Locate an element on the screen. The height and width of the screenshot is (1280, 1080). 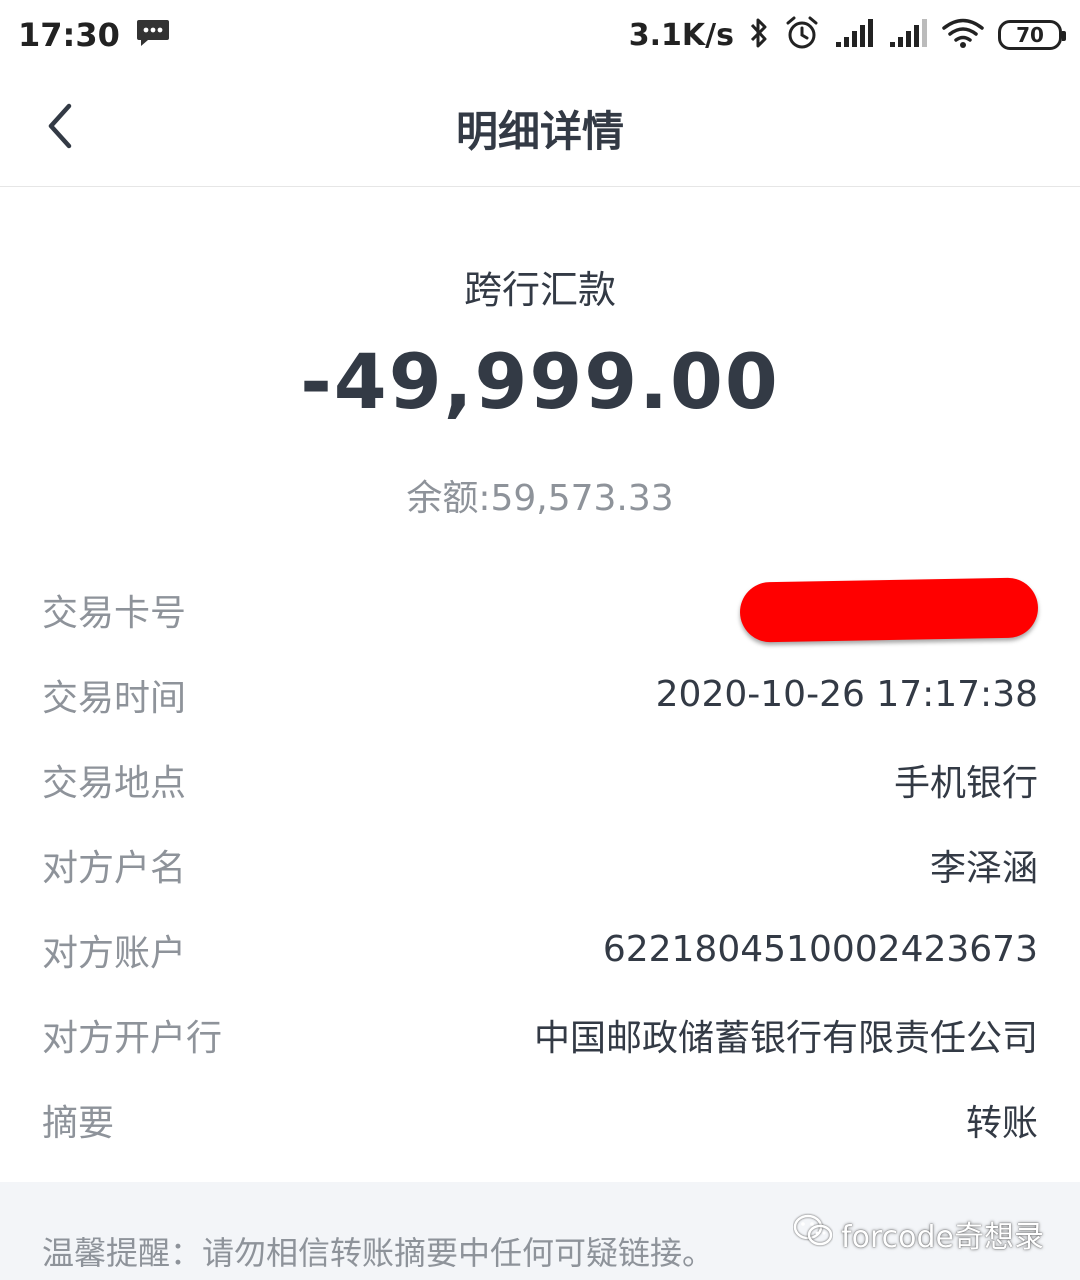
detail-label: 交易卡号 is located at coordinates (114, 613).